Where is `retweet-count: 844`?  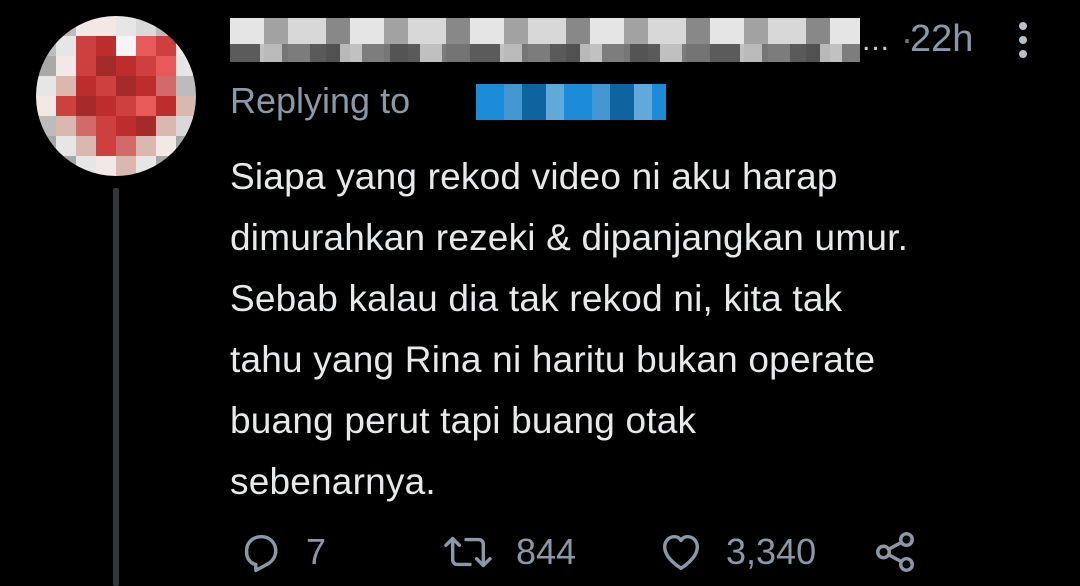 retweet-count: 844 is located at coordinates (546, 551).